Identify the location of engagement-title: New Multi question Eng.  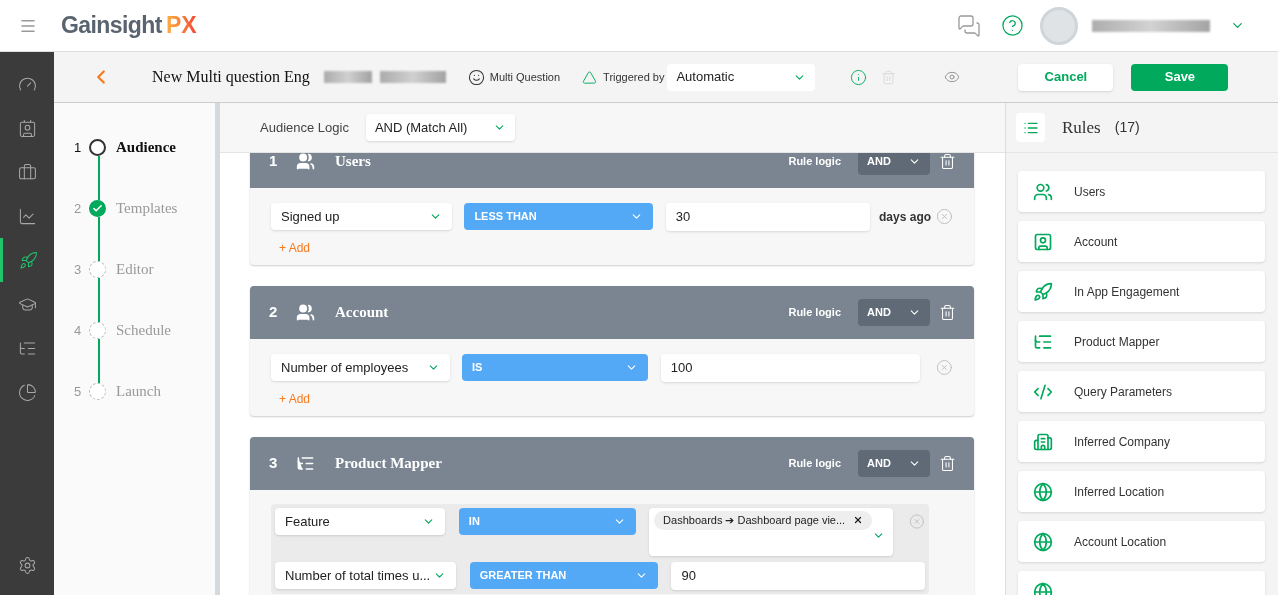
(231, 77).